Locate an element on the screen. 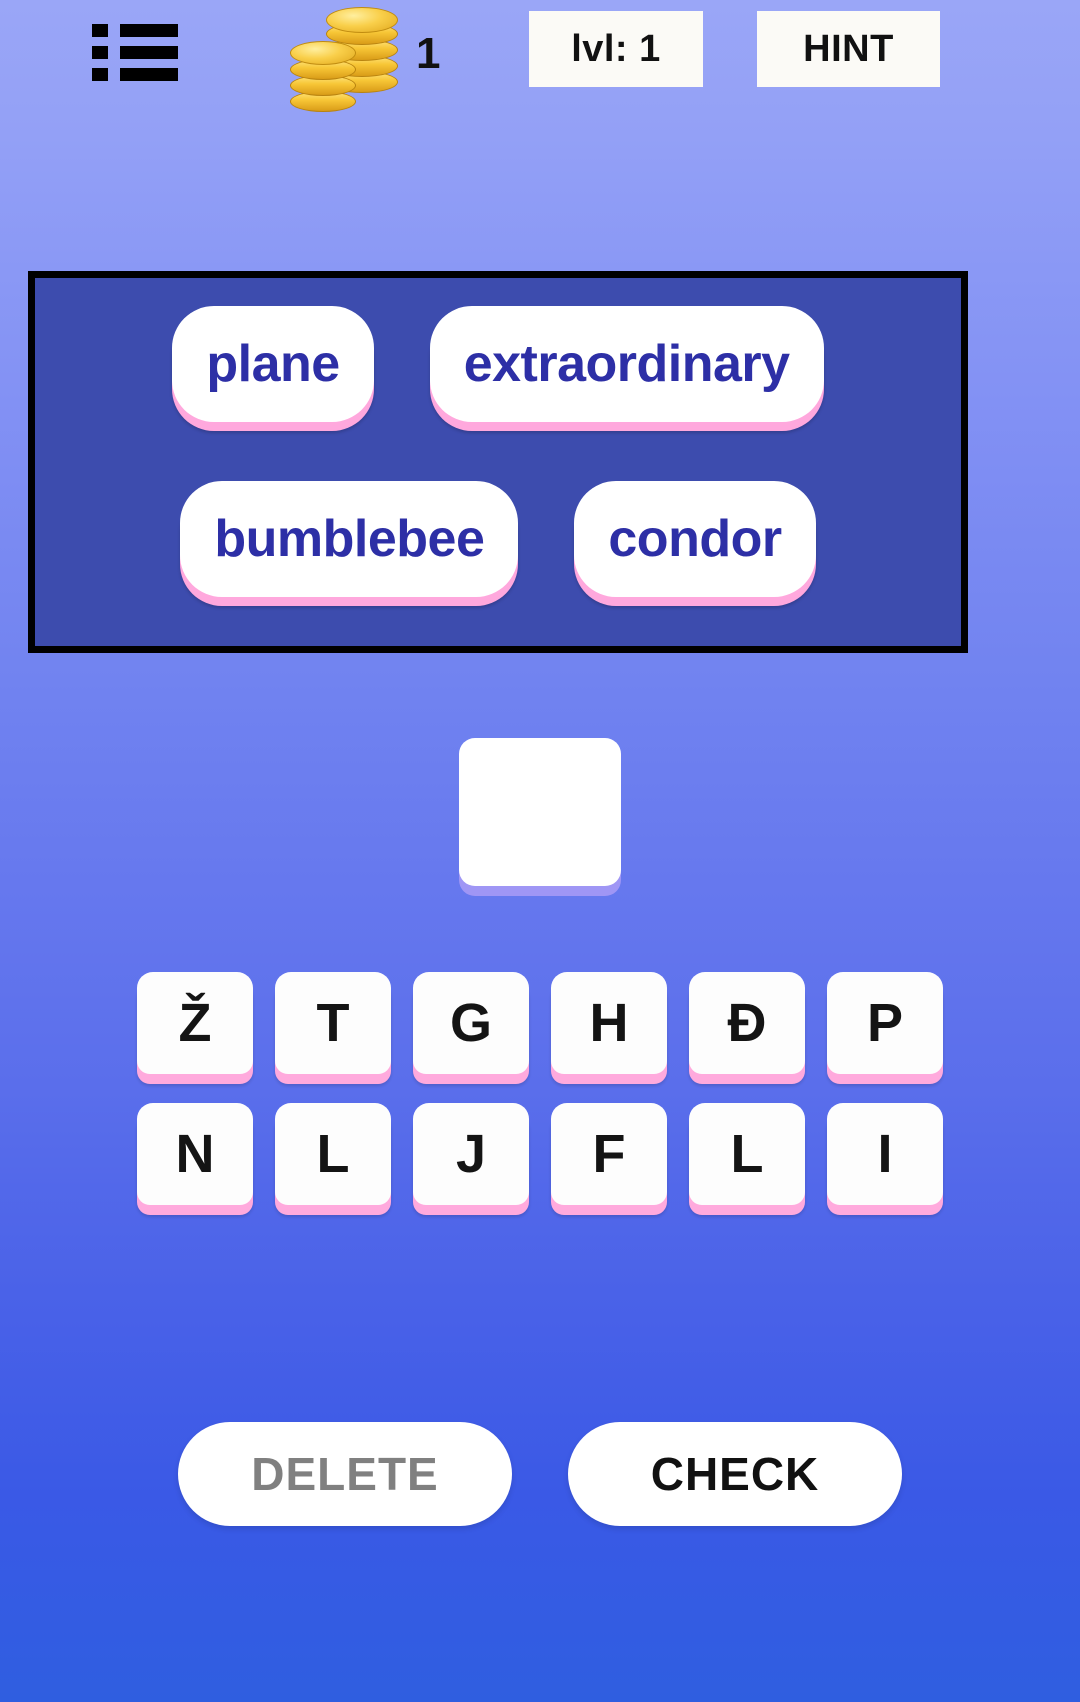  delete-button: DELETE is located at coordinates (345, 1474).